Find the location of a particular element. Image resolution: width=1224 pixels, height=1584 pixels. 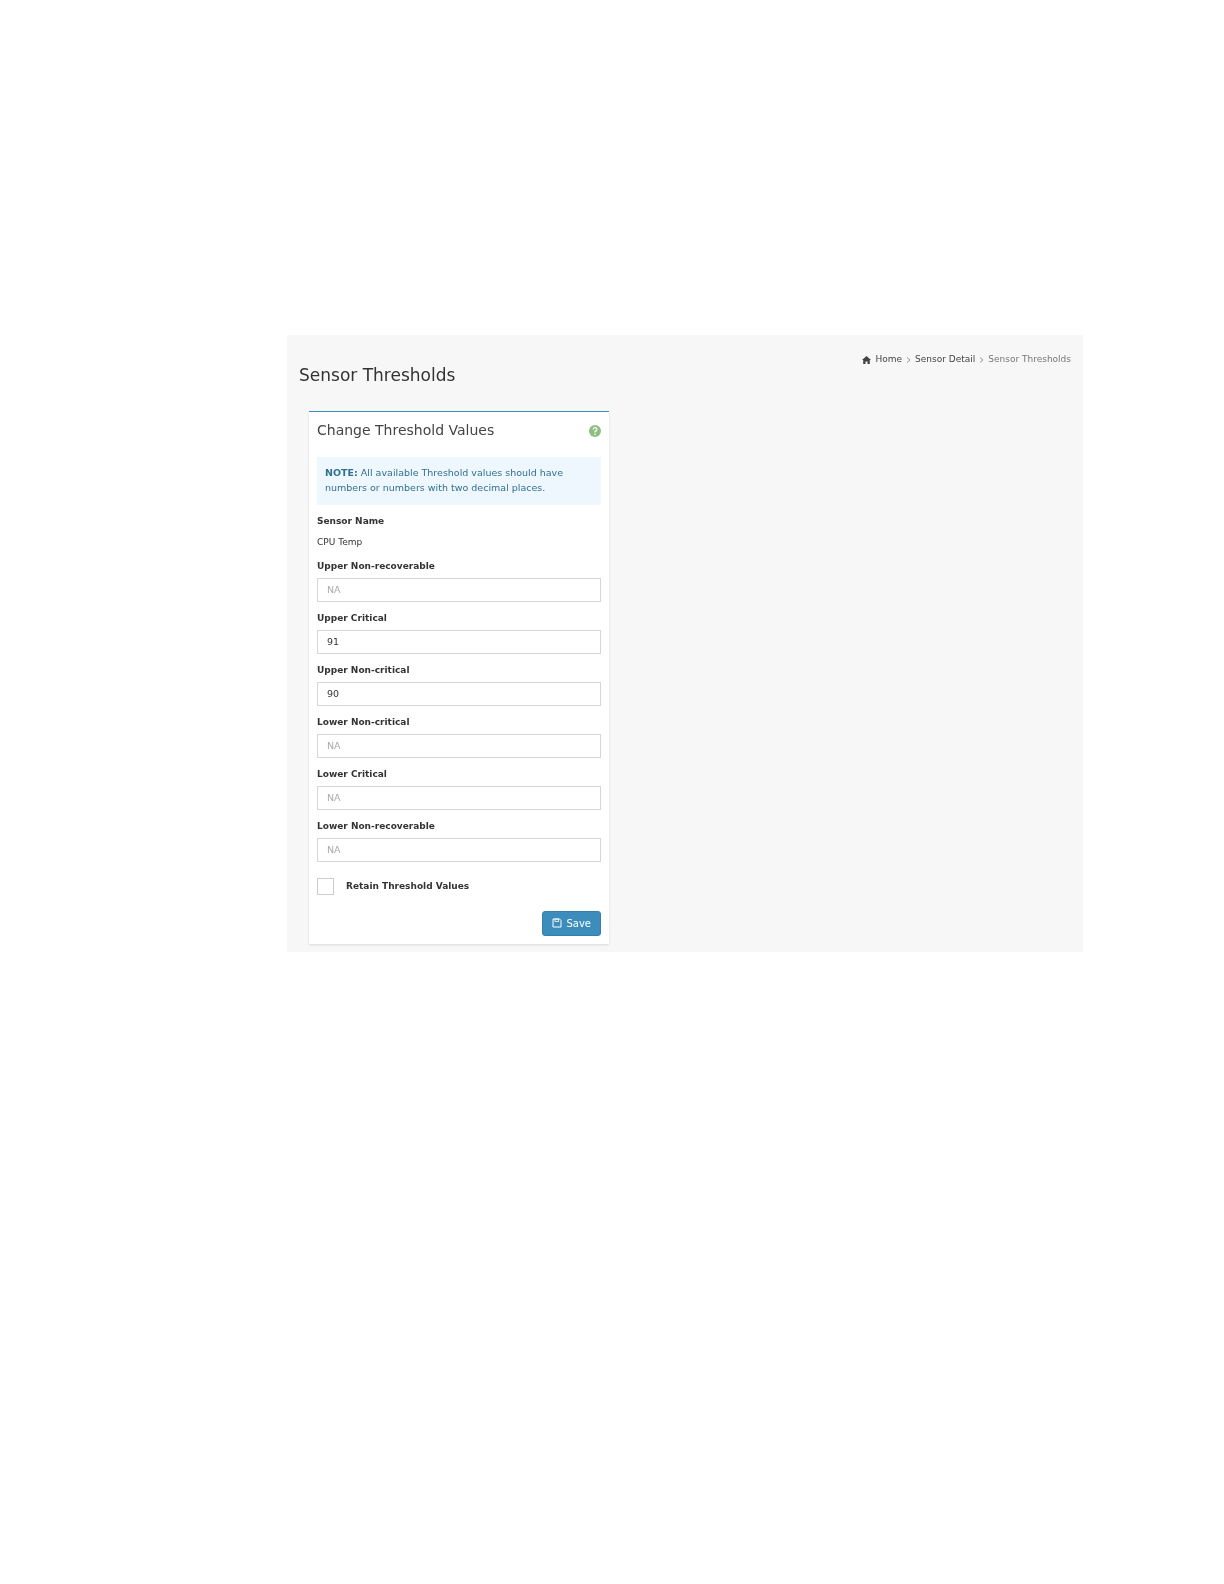

field-label: Lower Critical is located at coordinates (352, 774).